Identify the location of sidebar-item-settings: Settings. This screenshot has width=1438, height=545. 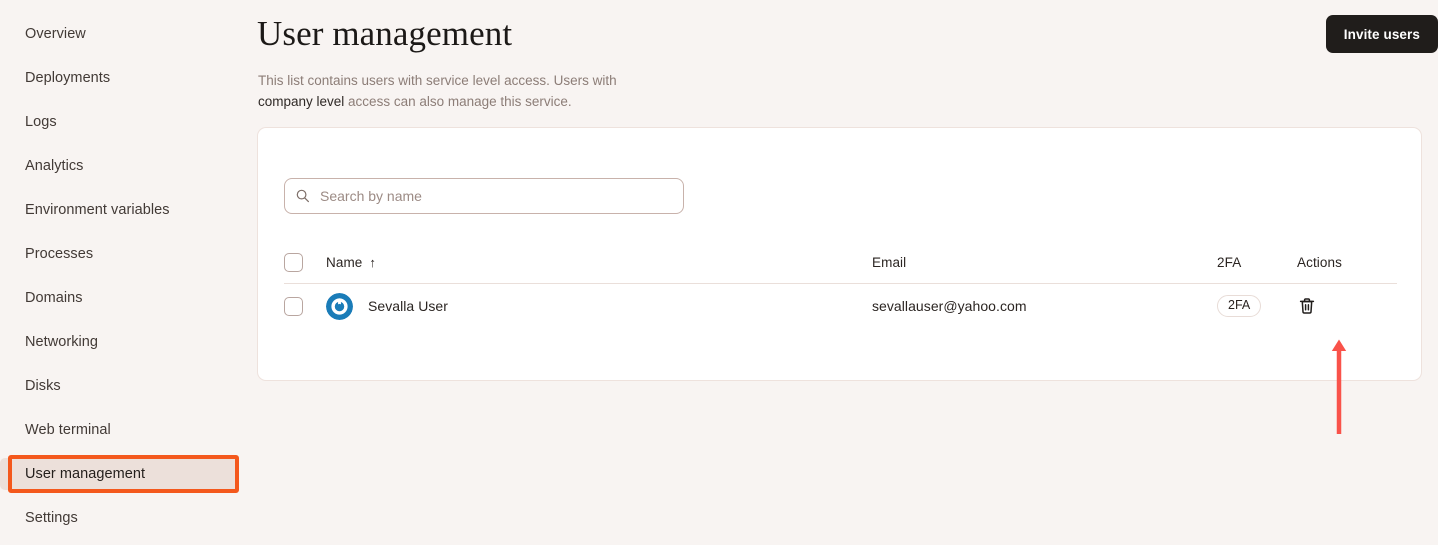
(119, 518).